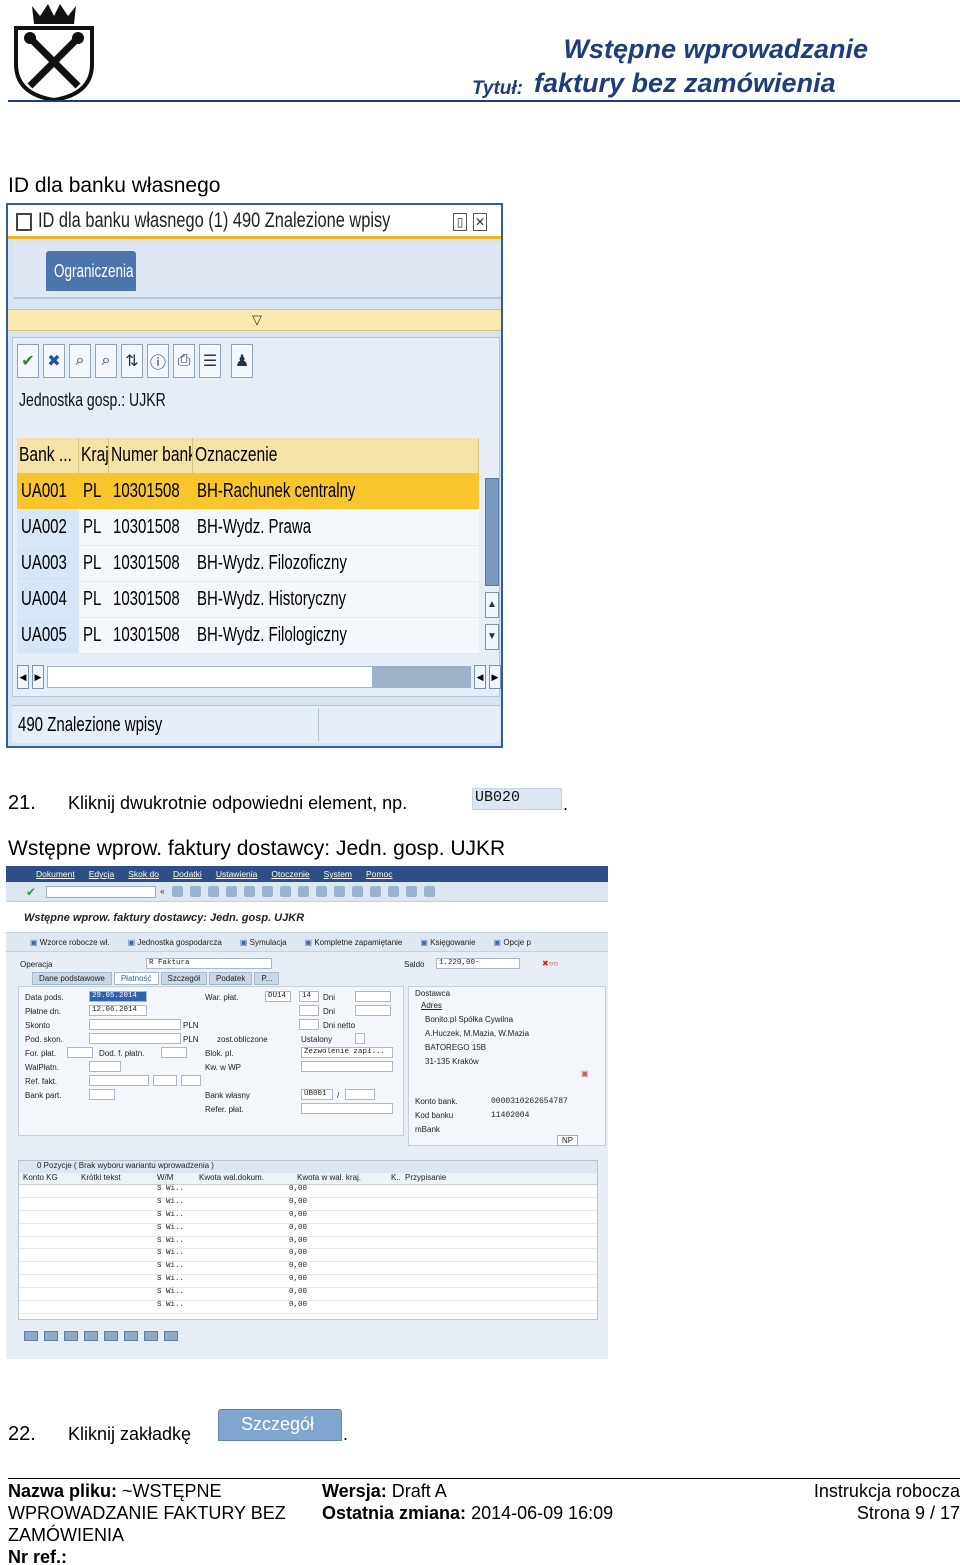 Image resolution: width=960 pixels, height=1565 pixels. Describe the element at coordinates (309, 996) in the screenshot. I see `days-field: 14` at that location.